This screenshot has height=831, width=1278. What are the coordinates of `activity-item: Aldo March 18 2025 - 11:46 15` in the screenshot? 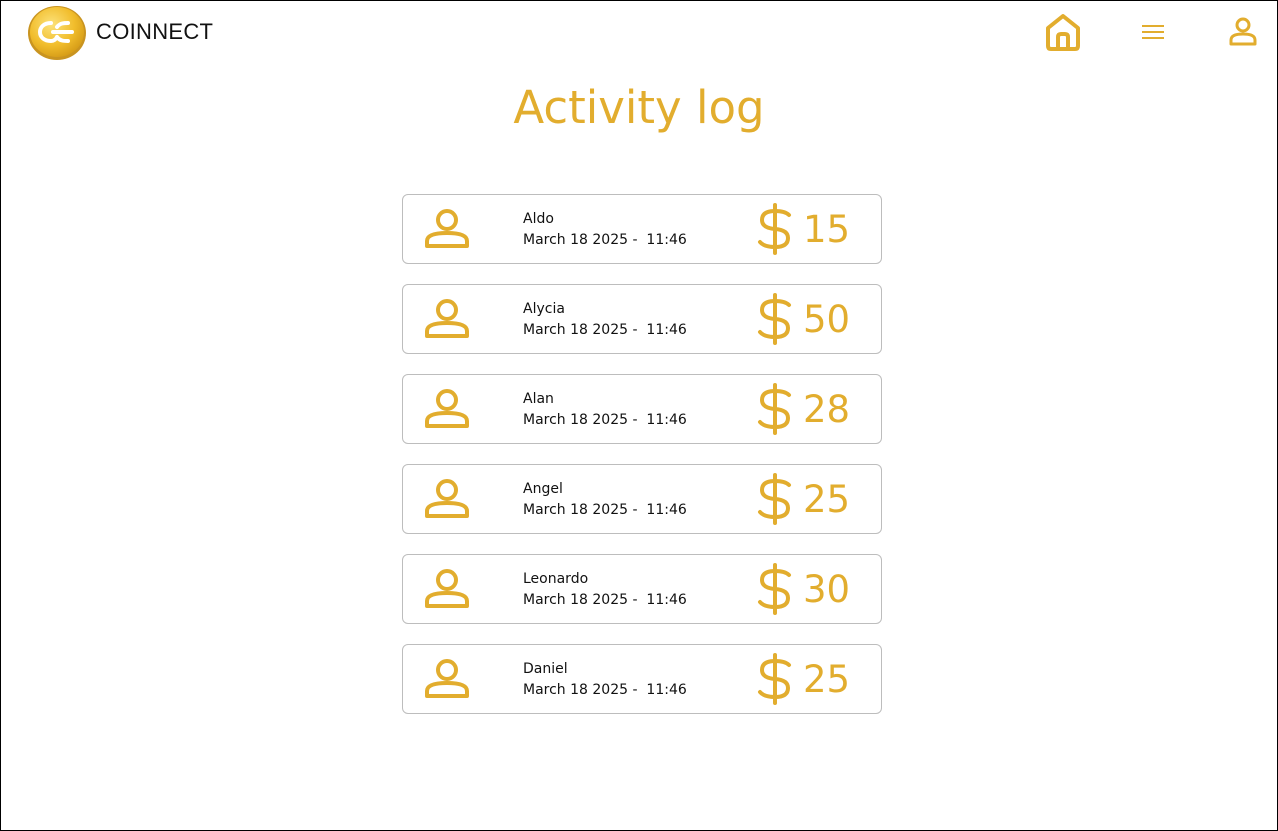 It's located at (642, 229).